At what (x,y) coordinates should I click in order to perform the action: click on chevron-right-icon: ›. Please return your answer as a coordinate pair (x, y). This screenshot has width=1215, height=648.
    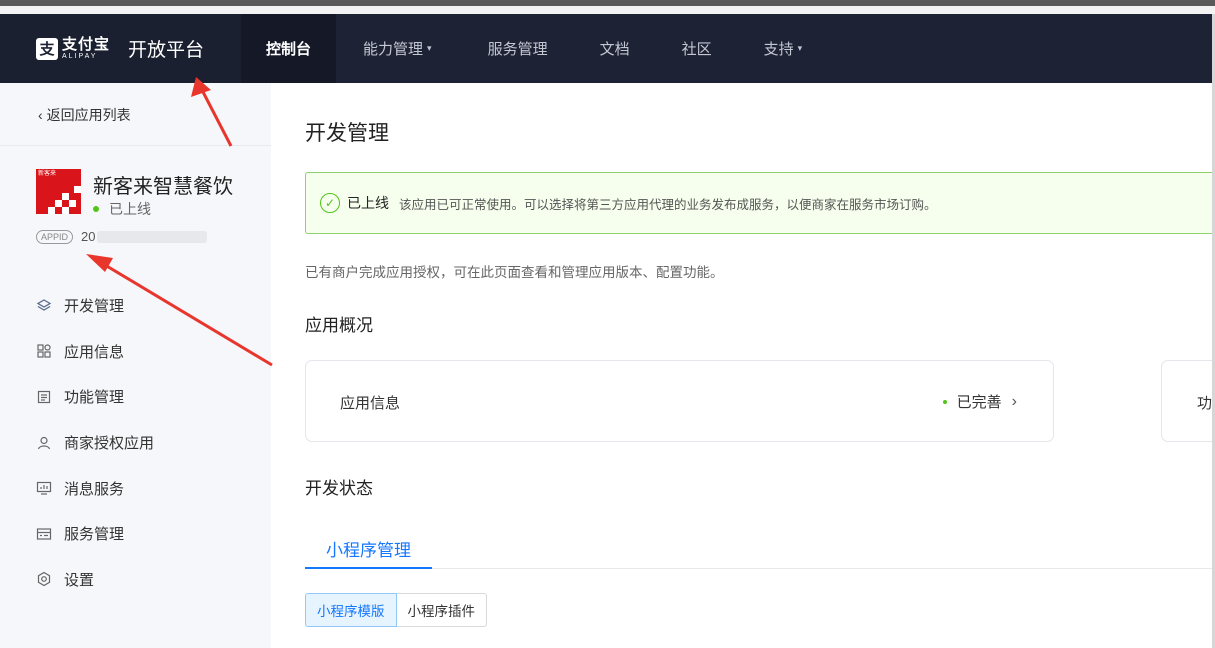
    Looking at the image, I should click on (1014, 401).